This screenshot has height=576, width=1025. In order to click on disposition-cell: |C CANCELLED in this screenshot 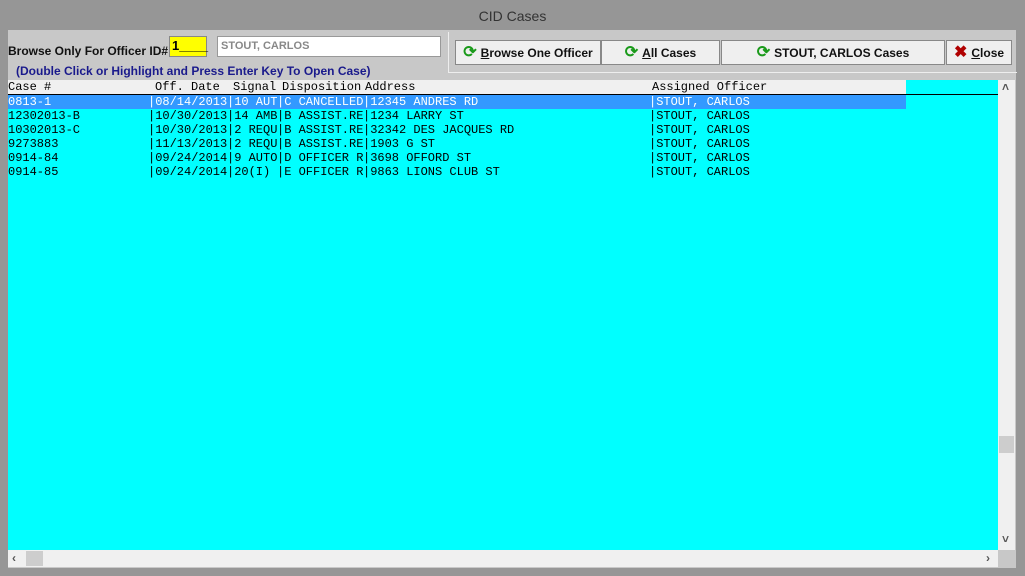, I will do `click(320, 102)`.